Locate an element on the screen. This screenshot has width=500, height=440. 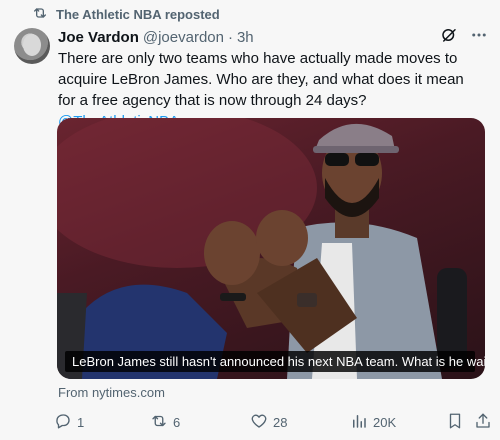
avatar is located at coordinates (32, 46).